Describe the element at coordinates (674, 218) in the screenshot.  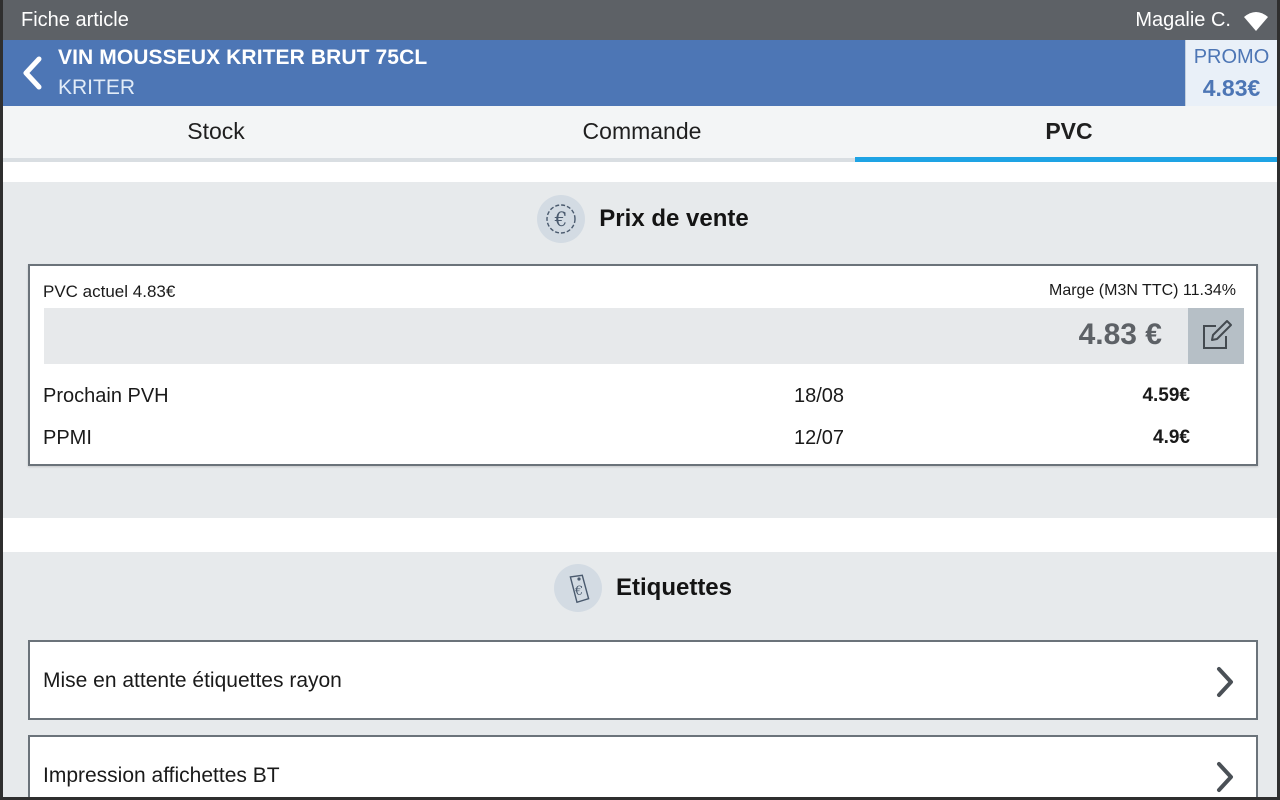
I see `prix-de-vente-title: Prix de vente` at that location.